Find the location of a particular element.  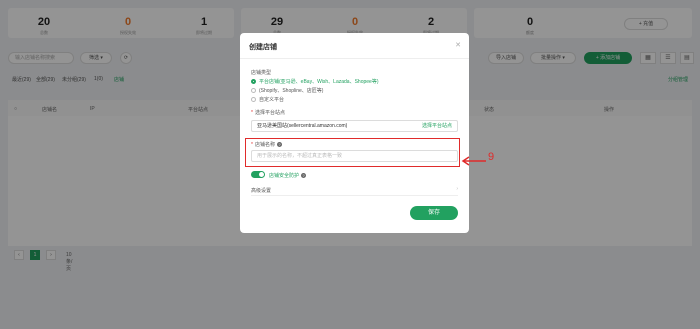

radio-selected-icon is located at coordinates (253, 82).